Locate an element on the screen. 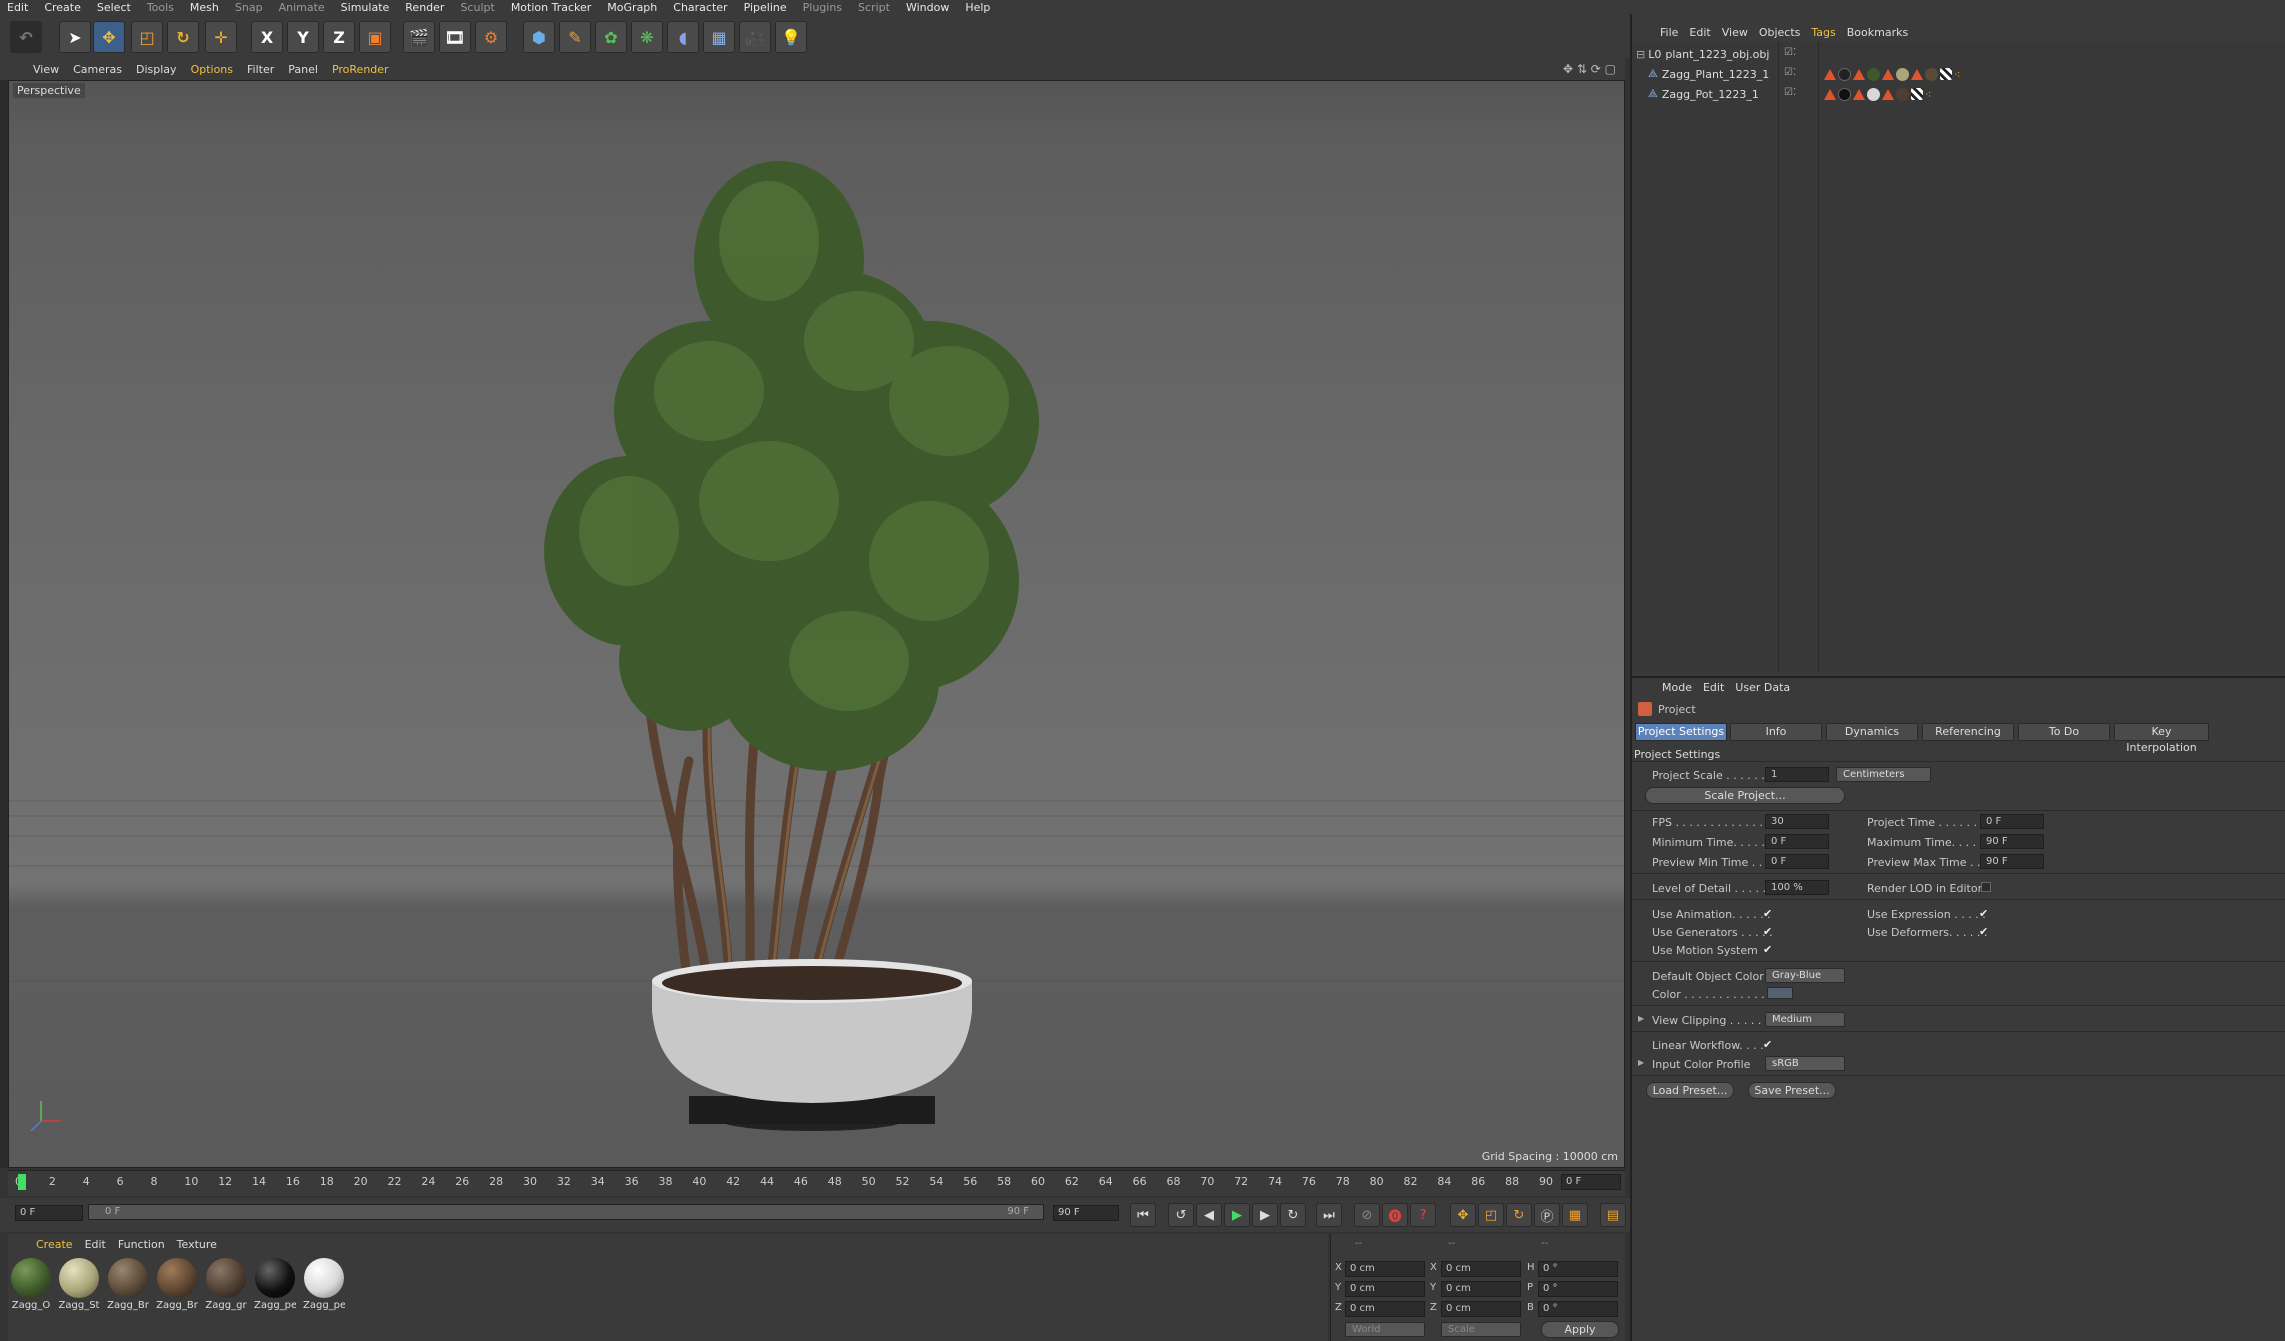 The width and height of the screenshot is (2285, 1341). select-tool-icon: ➤ is located at coordinates (75, 37).